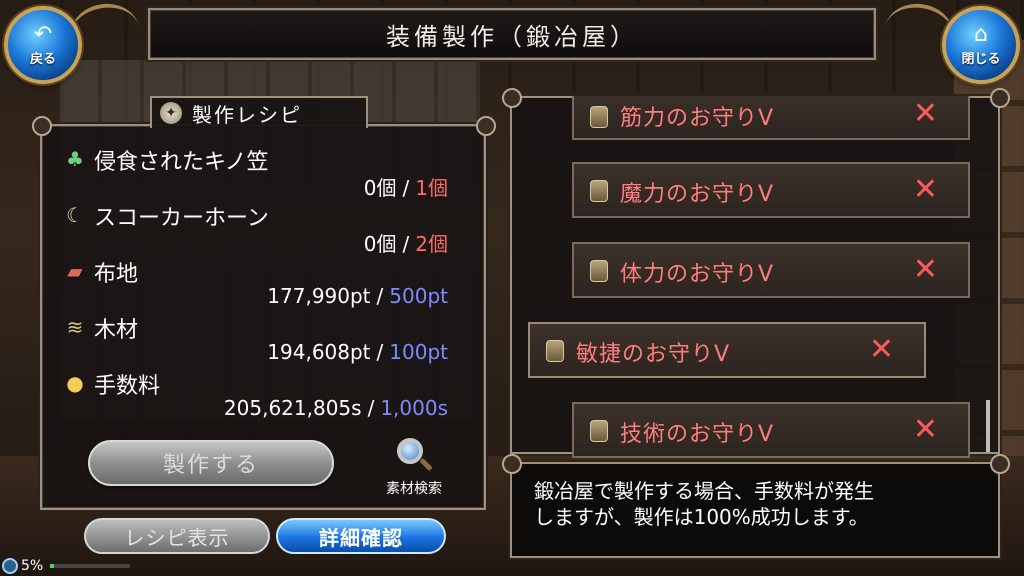 The height and width of the screenshot is (576, 1024). Describe the element at coordinates (704, 491) in the screenshot. I see `description-line: 鍛冶屋で製作する場合、手数料が発生` at that location.